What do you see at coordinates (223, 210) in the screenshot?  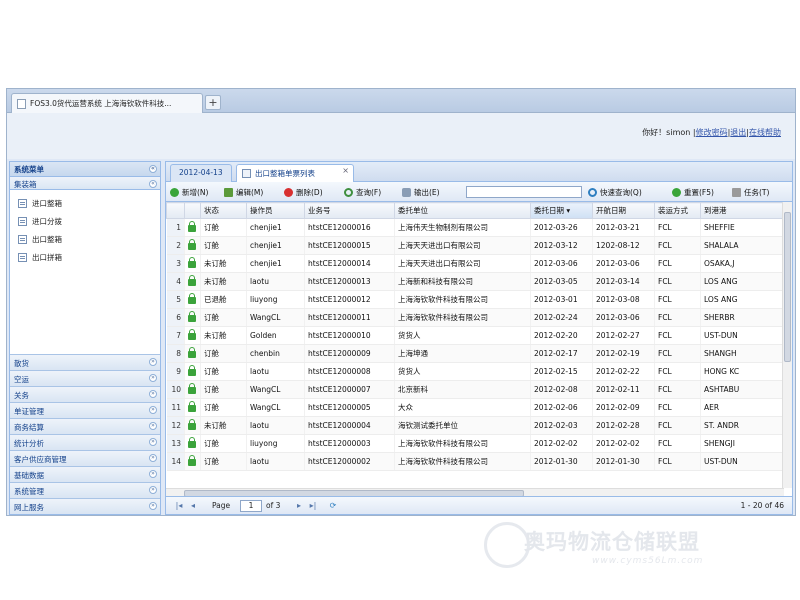 I see `col-header-status: 状态` at bounding box center [223, 210].